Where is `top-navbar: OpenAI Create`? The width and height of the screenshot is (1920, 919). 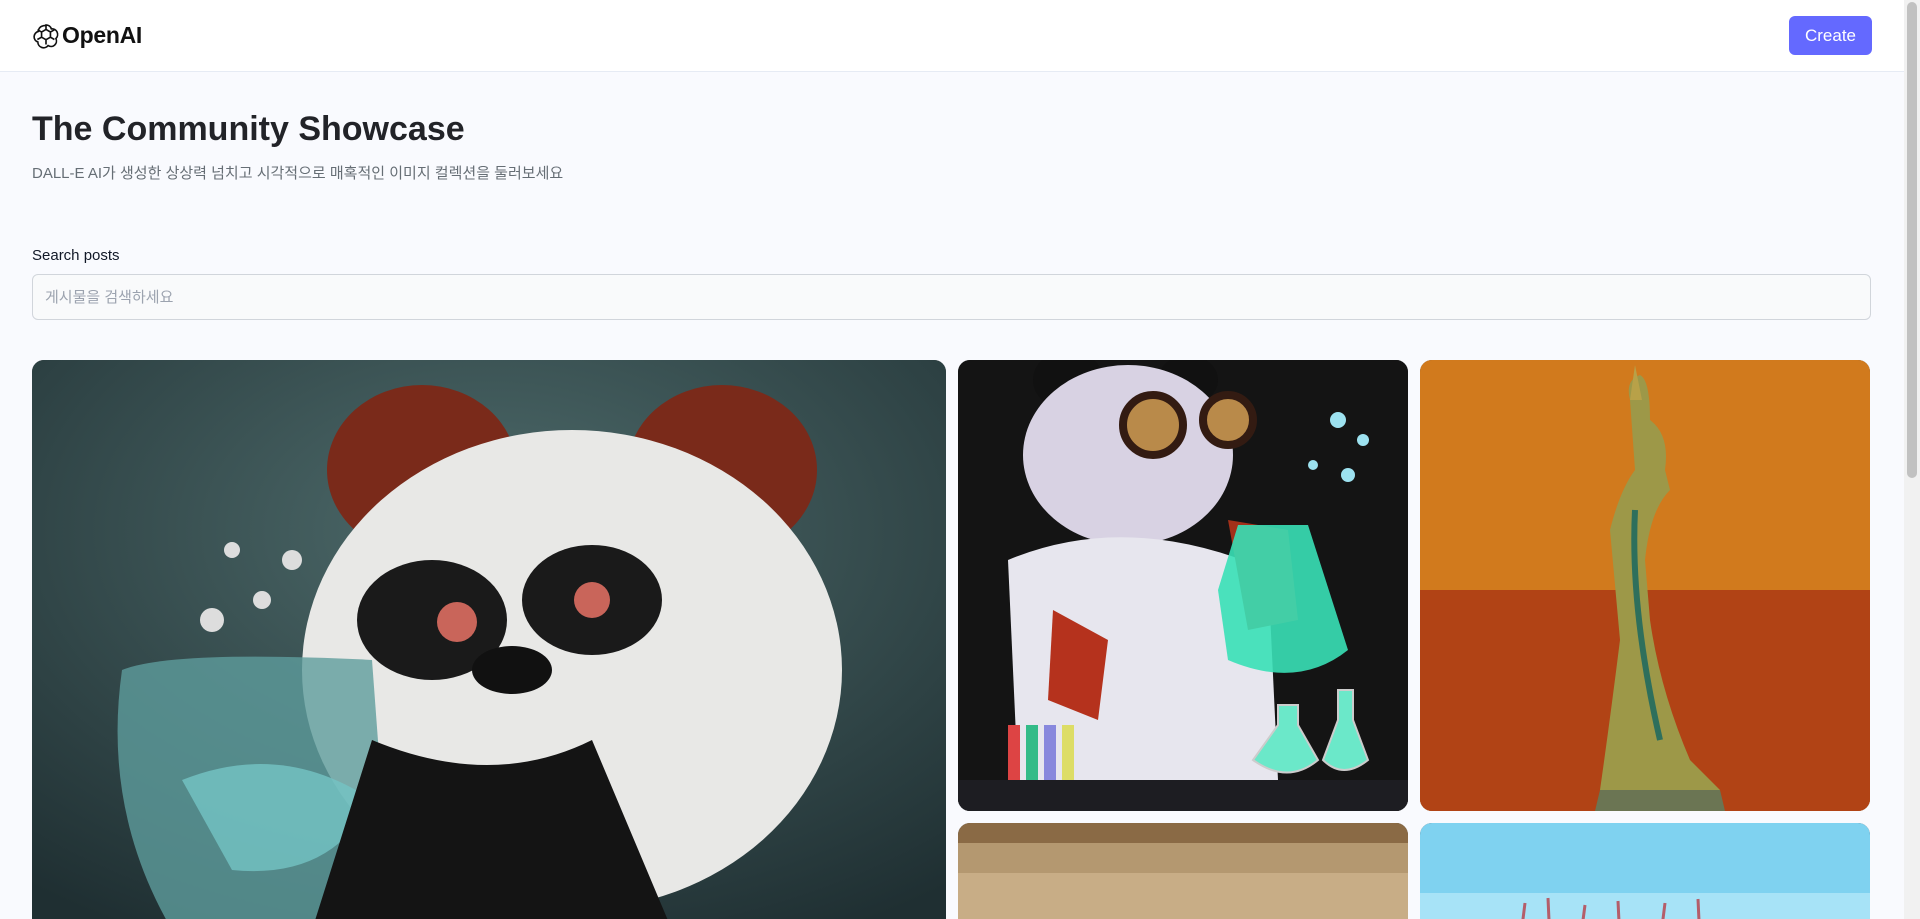
top-navbar: OpenAI Create is located at coordinates (952, 36).